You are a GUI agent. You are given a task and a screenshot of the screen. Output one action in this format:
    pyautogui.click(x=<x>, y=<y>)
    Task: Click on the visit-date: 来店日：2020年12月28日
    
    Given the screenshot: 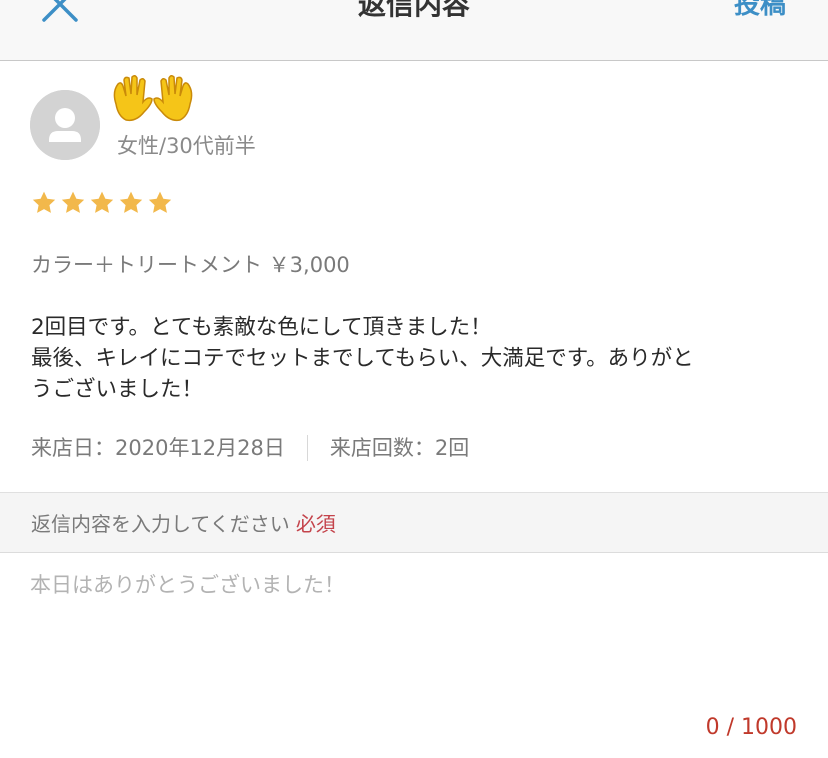 What is the action you would take?
    pyautogui.click(x=158, y=448)
    